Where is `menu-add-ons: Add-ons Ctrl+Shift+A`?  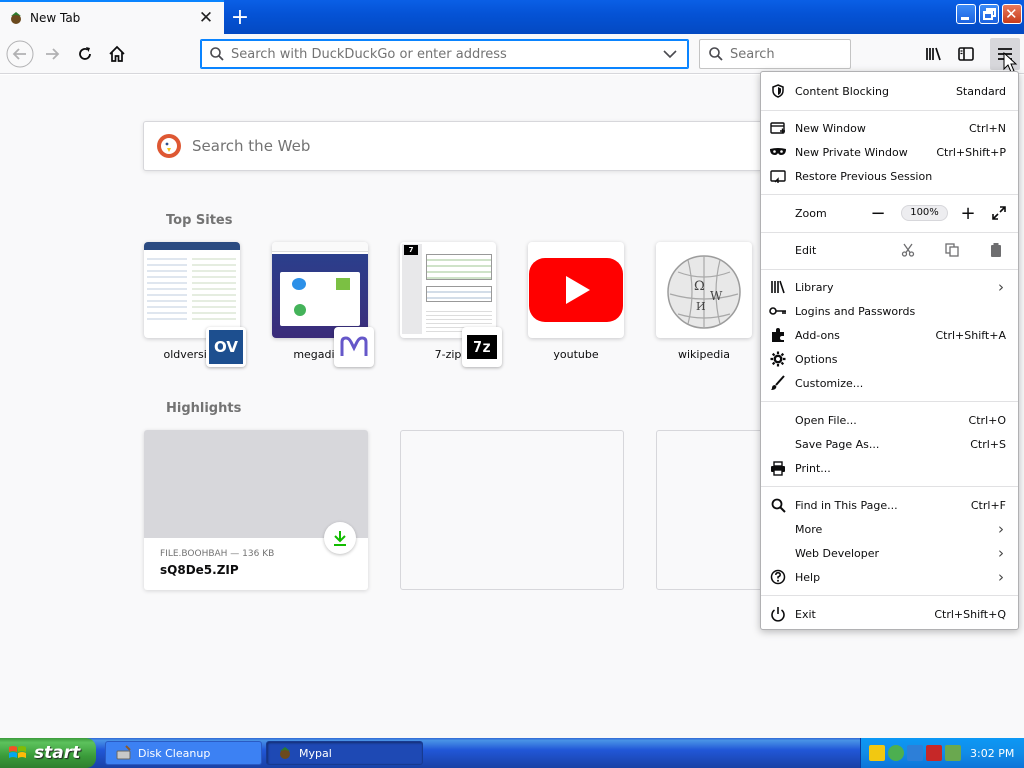 menu-add-ons: Add-ons Ctrl+Shift+A is located at coordinates (889, 335).